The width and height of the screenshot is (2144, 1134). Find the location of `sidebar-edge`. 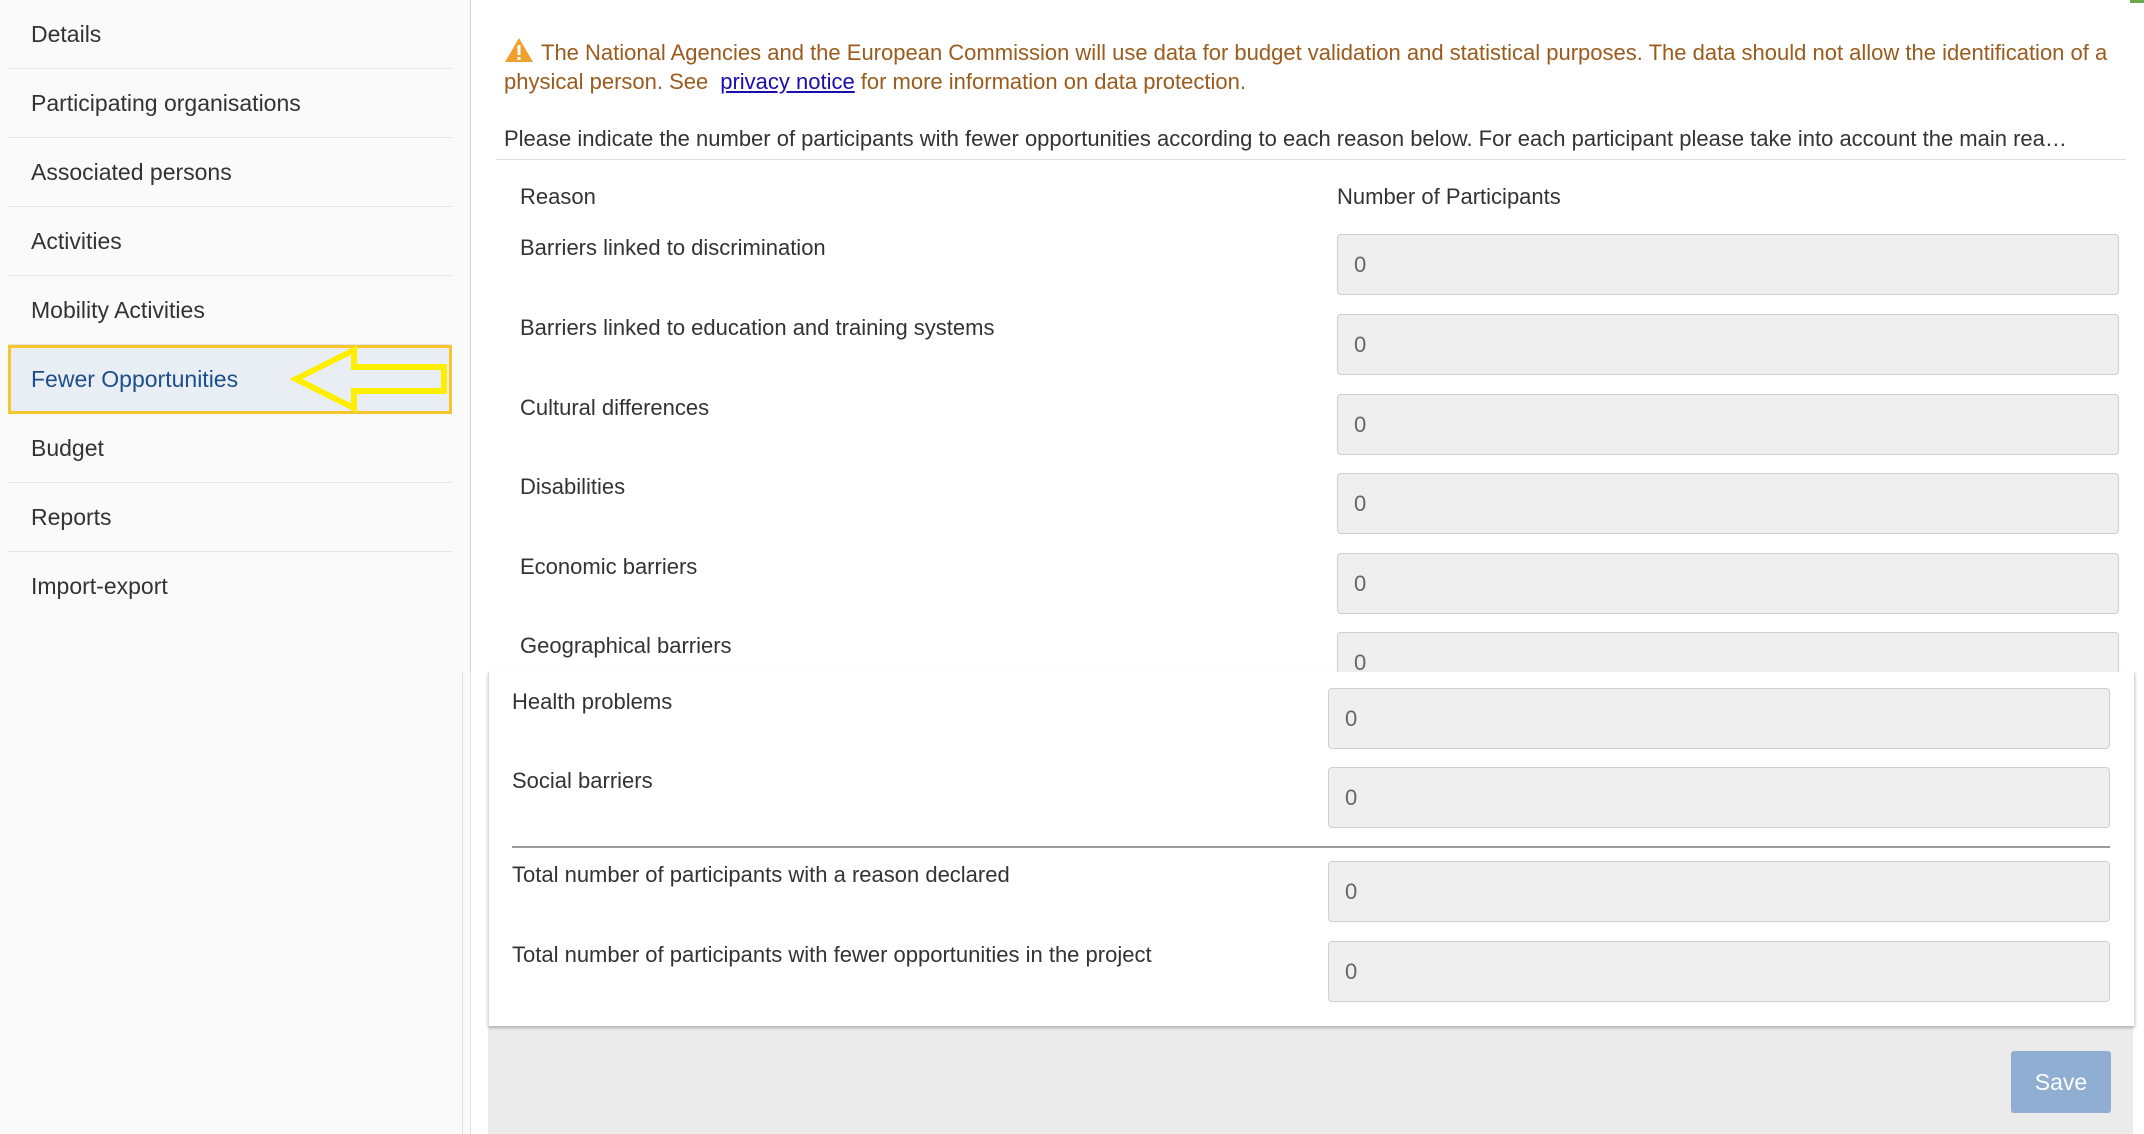

sidebar-edge is located at coordinates (462, 903).